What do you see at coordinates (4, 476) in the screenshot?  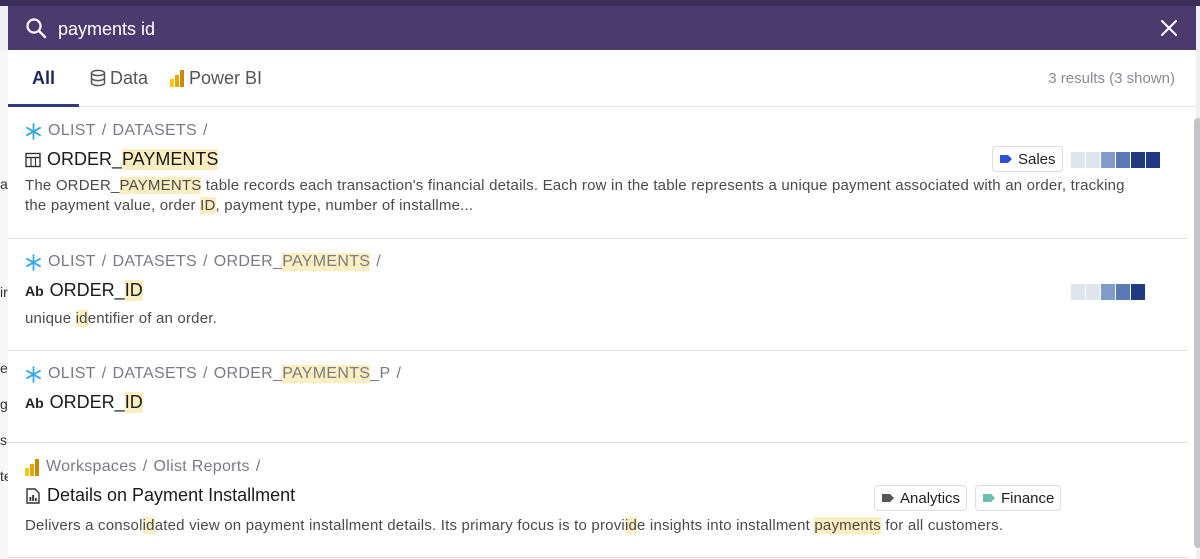 I see `background-text: te` at bounding box center [4, 476].